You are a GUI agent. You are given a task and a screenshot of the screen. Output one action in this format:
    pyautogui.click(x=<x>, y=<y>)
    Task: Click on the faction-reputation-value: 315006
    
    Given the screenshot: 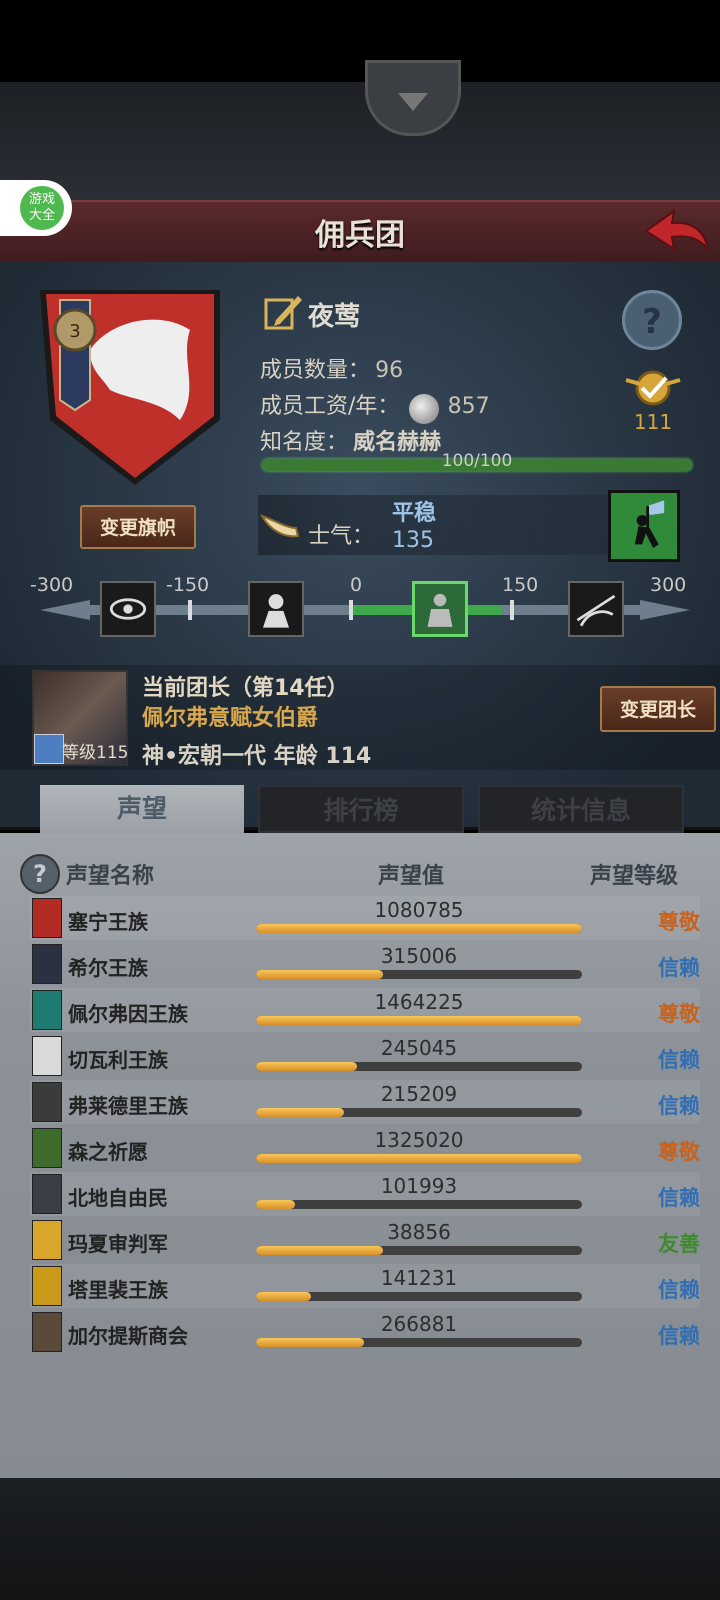 What is the action you would take?
    pyautogui.click(x=419, y=956)
    